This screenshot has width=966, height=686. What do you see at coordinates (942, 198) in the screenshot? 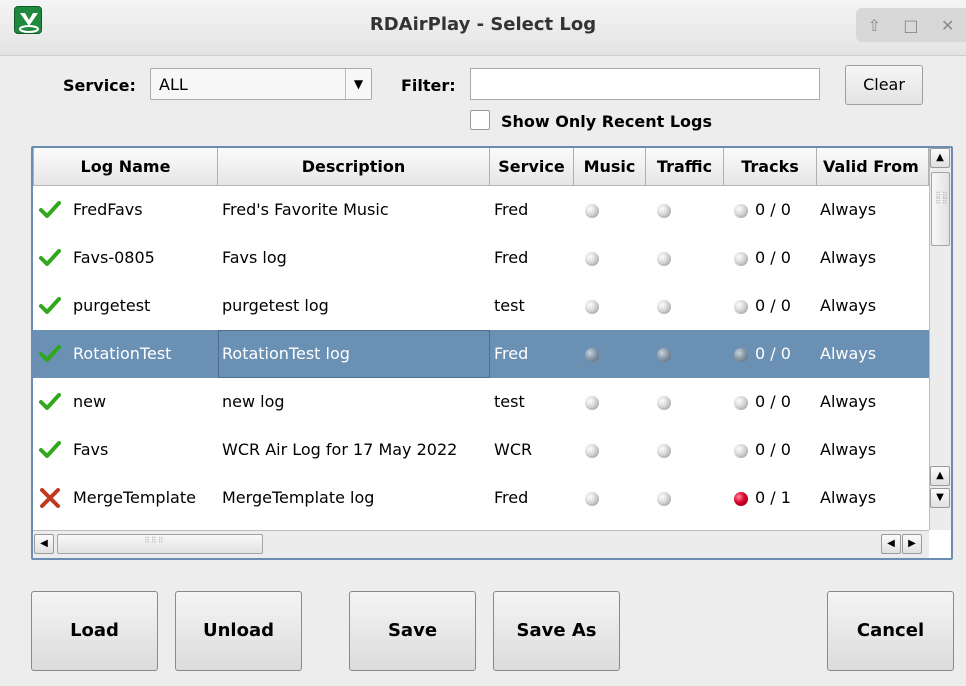
I see `grip-icon: ⠿⠿ ⠿⠿` at bounding box center [942, 198].